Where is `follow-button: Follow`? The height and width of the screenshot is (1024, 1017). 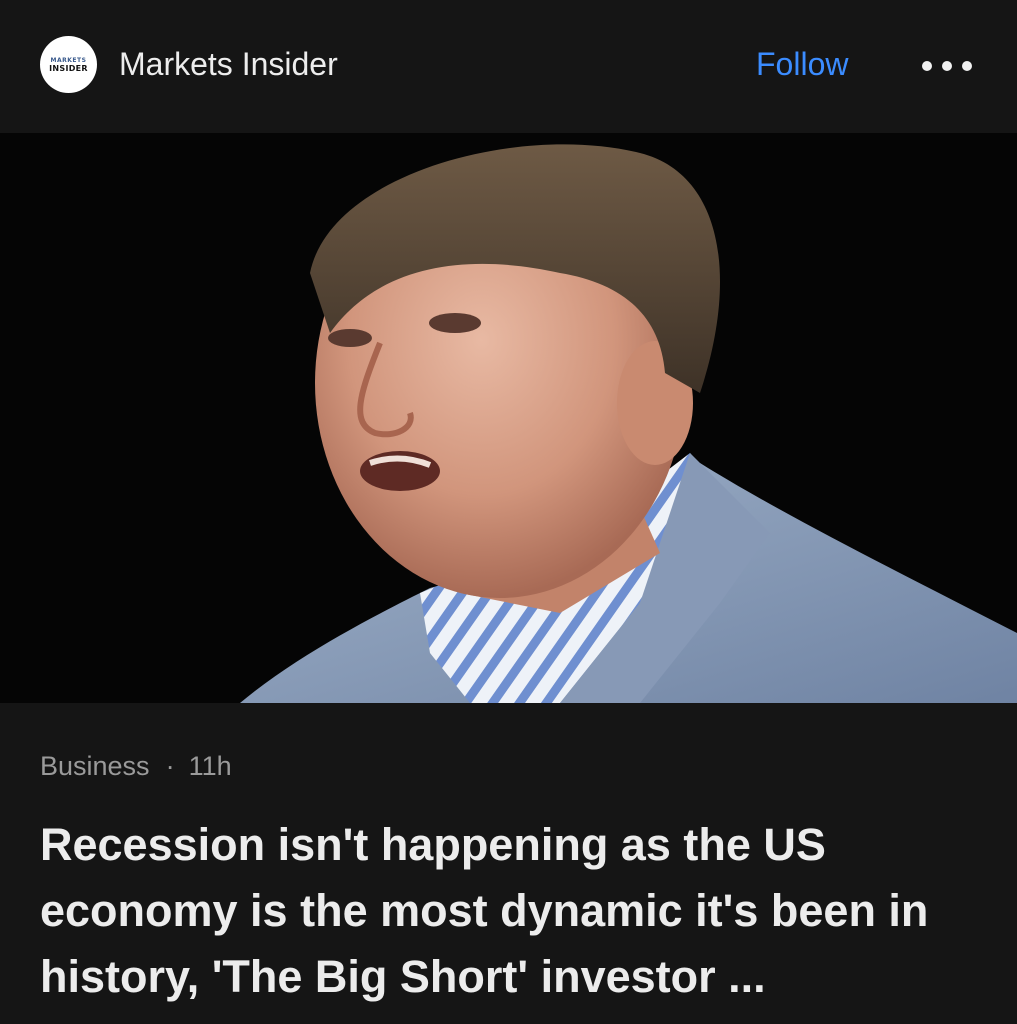
follow-button: Follow is located at coordinates (802, 64).